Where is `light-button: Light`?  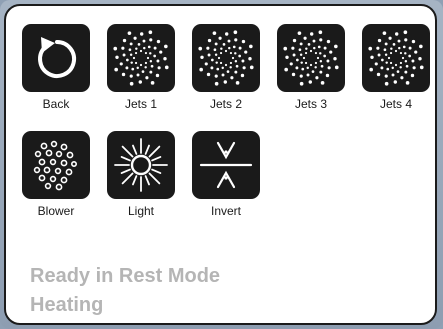 light-button: Light is located at coordinates (141, 174).